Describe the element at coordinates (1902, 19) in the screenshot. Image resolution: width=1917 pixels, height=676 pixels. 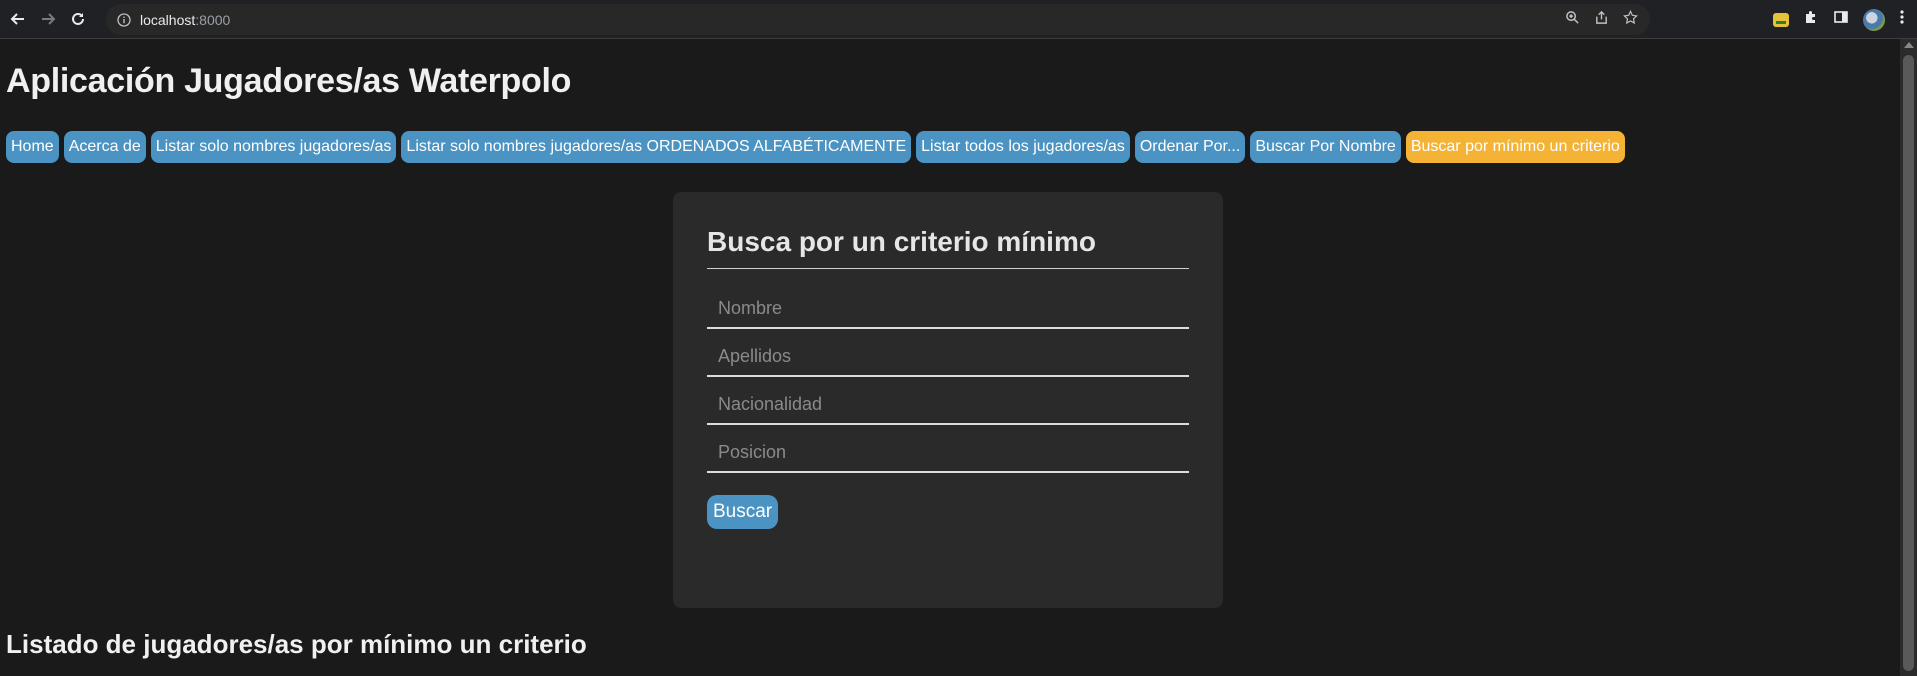
I see `more-menu-icon` at that location.